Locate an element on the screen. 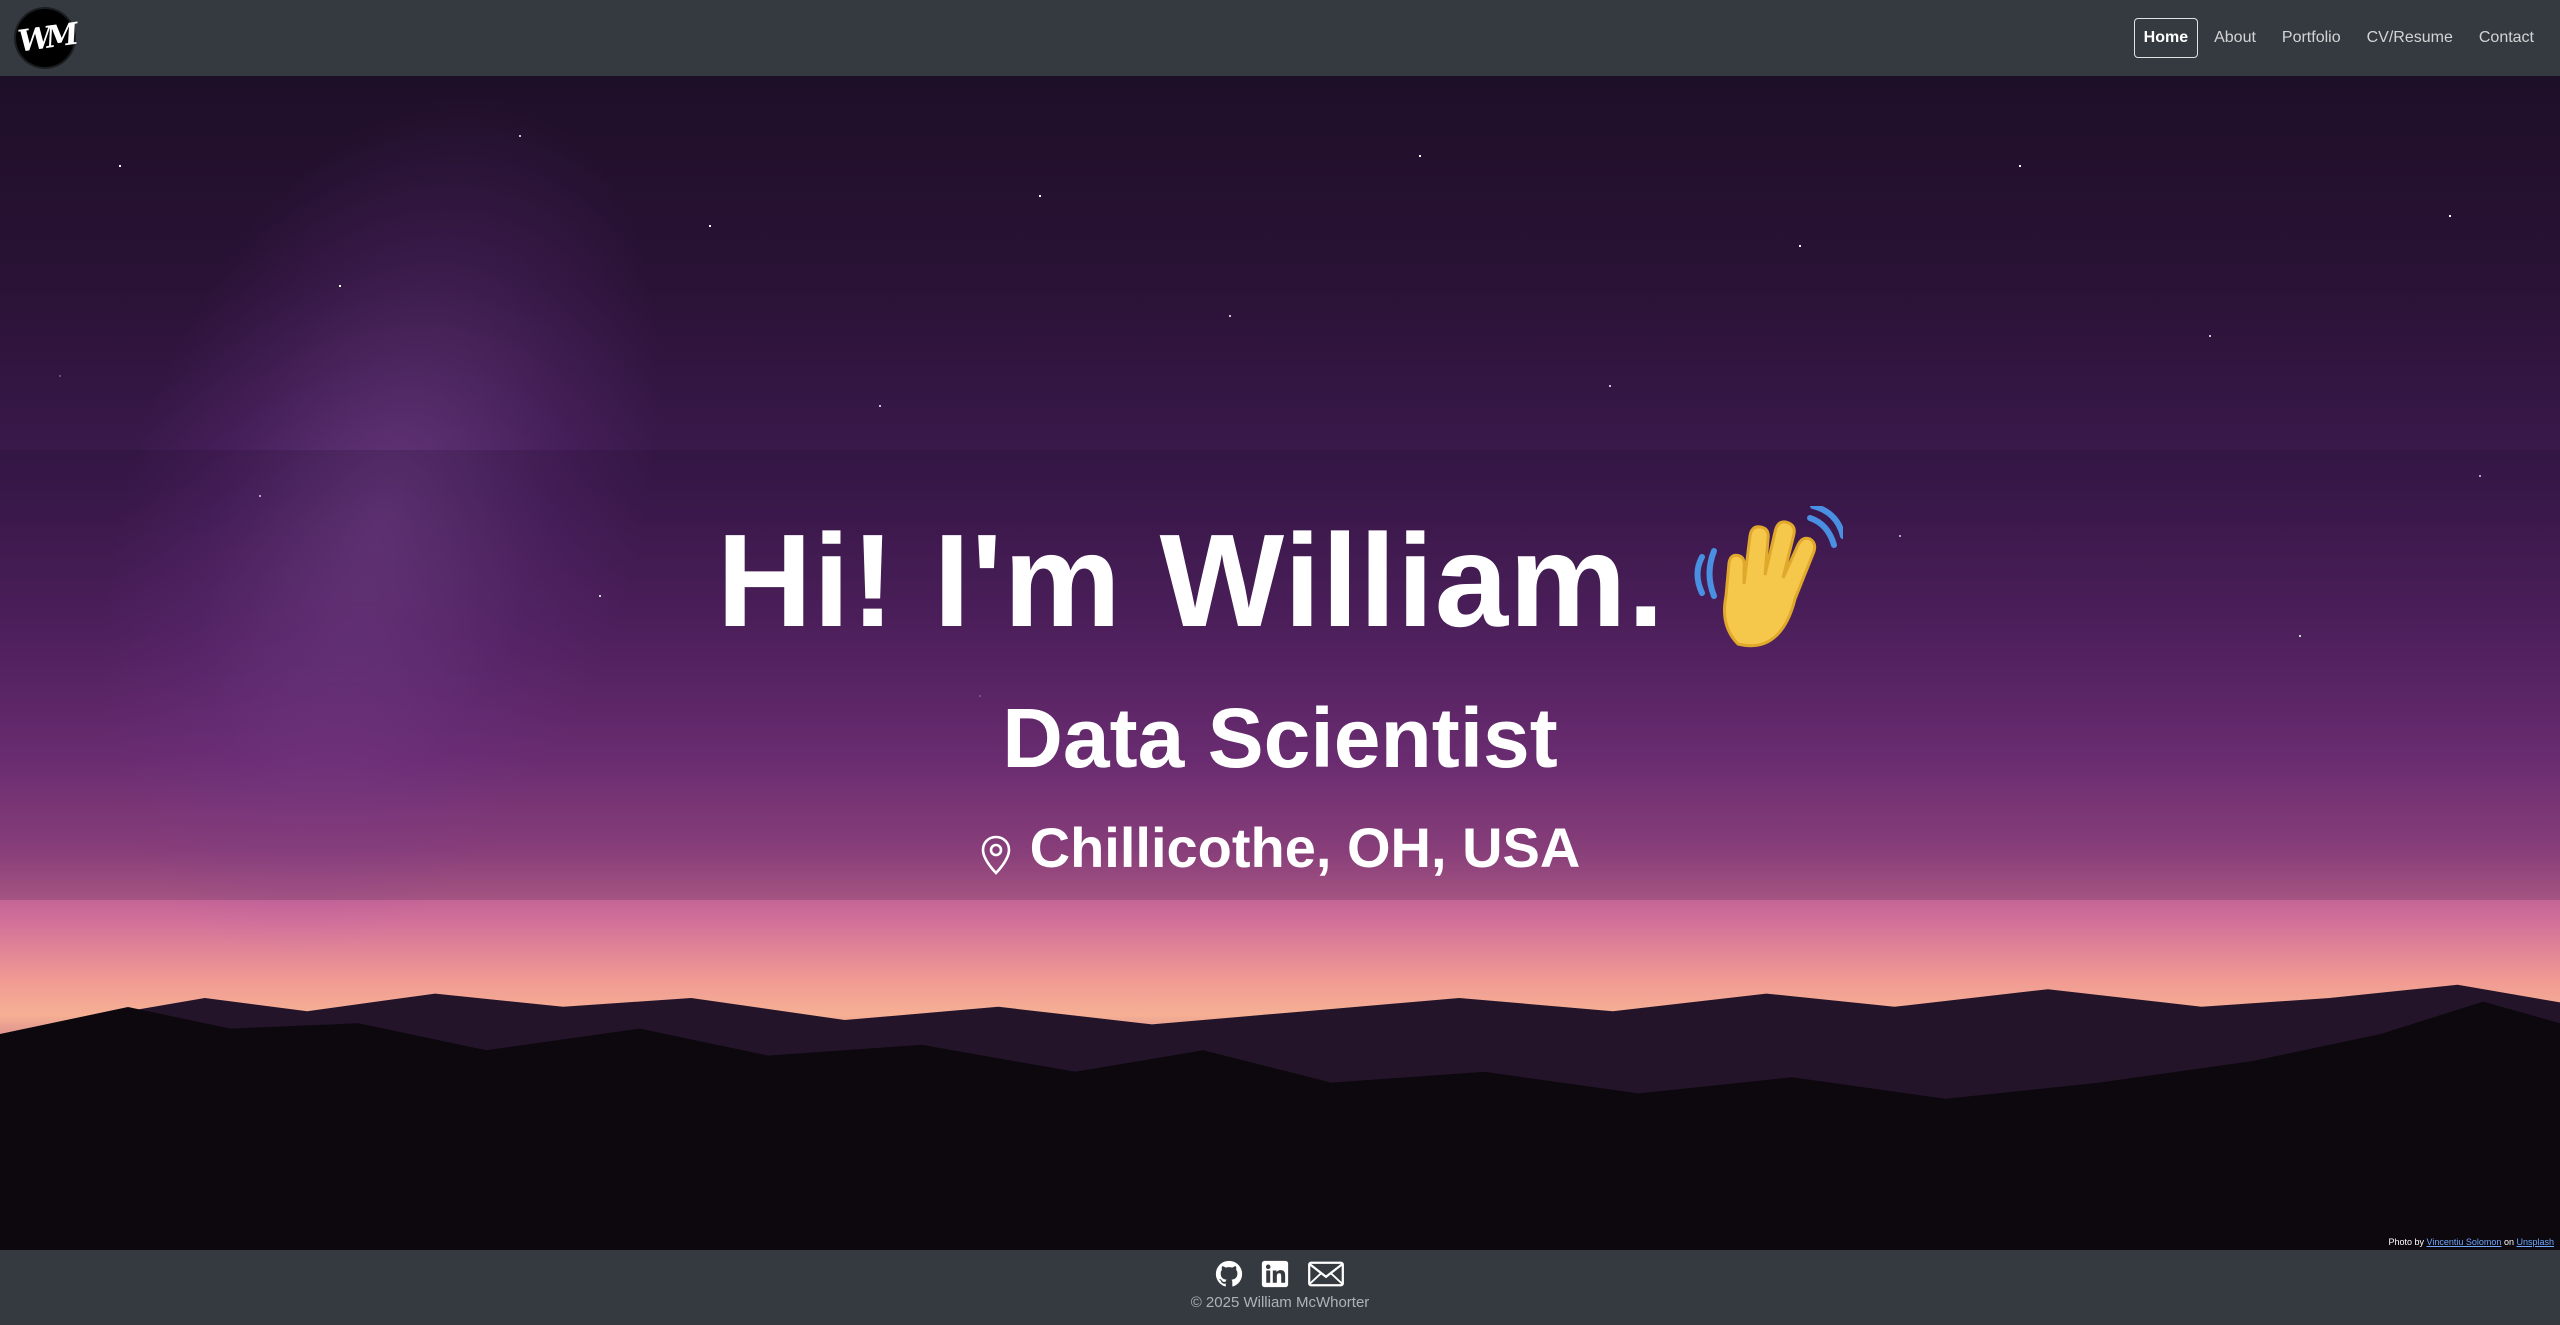 The image size is (2560, 1325). hero-title-row: Hi! I'm William. is located at coordinates (1281, 579).